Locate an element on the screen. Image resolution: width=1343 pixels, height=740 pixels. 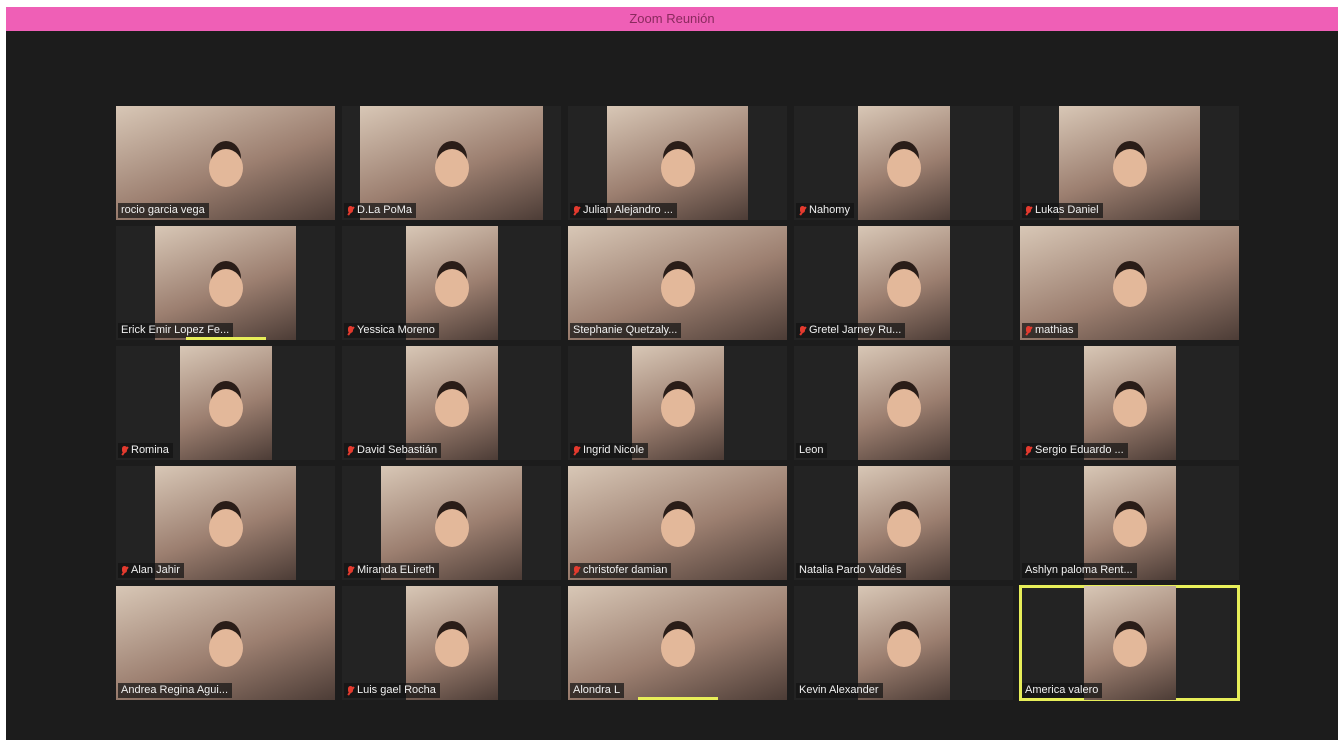
participant-tile: Romina is located at coordinates (225, 403).